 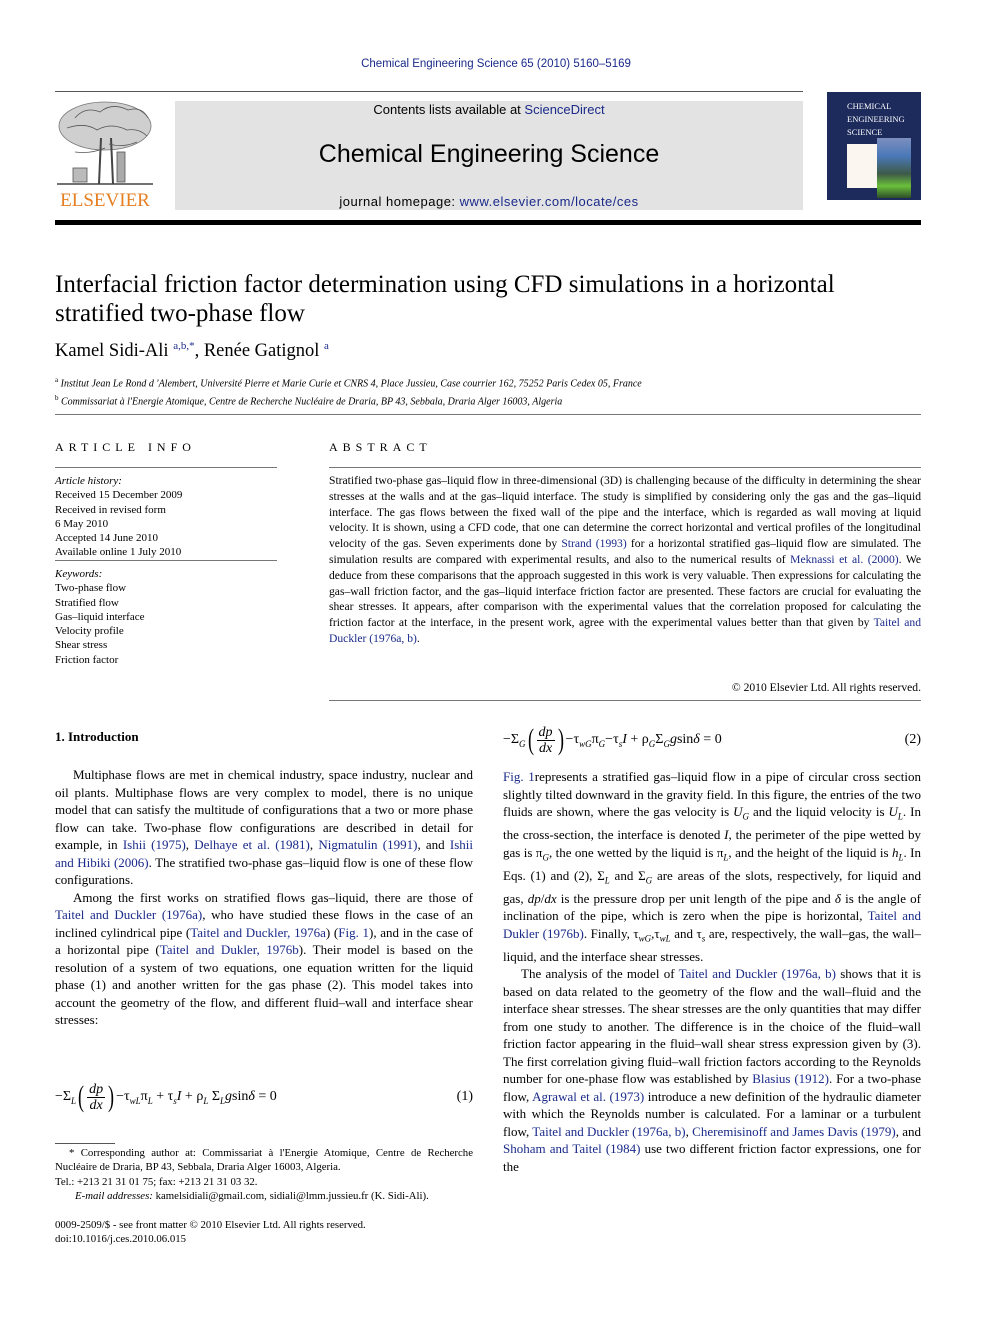 I want to click on citation-link: Taitel and Duckler, 1976a, so click(x=258, y=932).